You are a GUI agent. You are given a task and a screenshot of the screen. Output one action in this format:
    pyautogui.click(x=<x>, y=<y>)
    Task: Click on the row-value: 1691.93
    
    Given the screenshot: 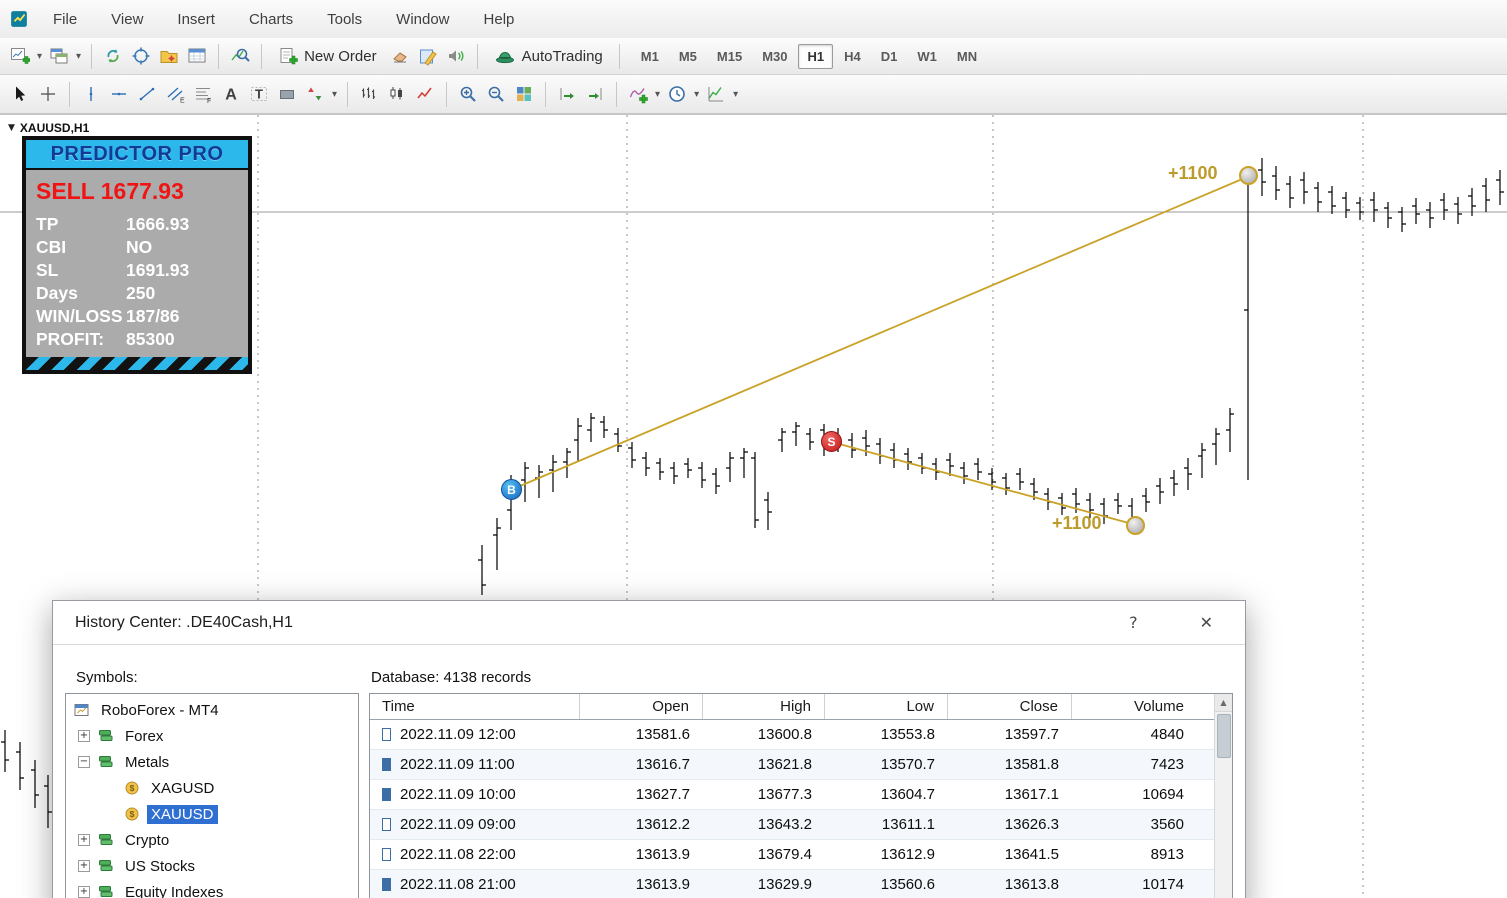 What is the action you would take?
    pyautogui.click(x=158, y=270)
    